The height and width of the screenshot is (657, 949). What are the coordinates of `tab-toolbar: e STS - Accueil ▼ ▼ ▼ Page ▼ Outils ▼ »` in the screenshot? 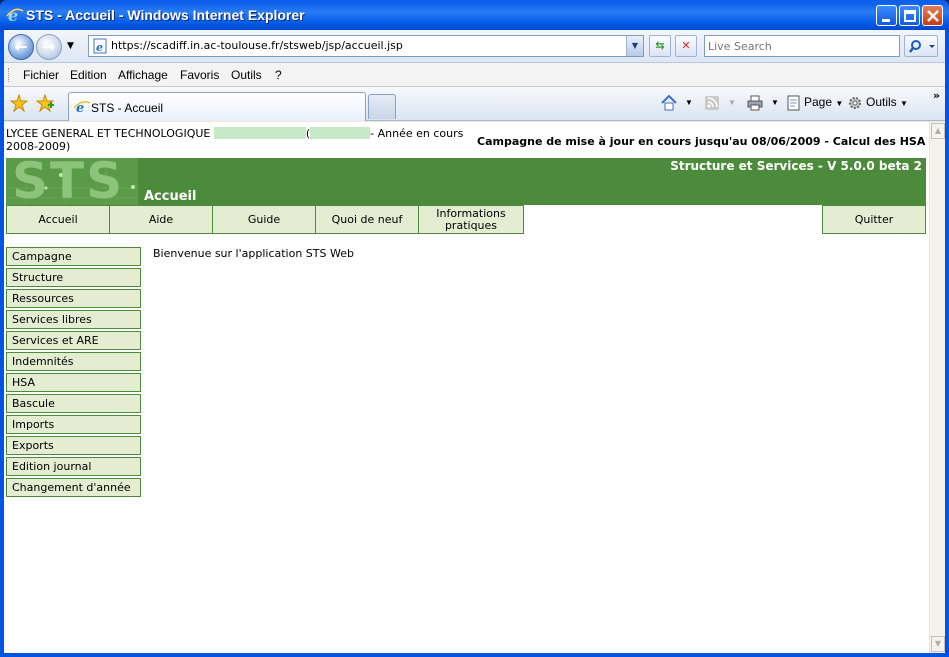 It's located at (474, 104).